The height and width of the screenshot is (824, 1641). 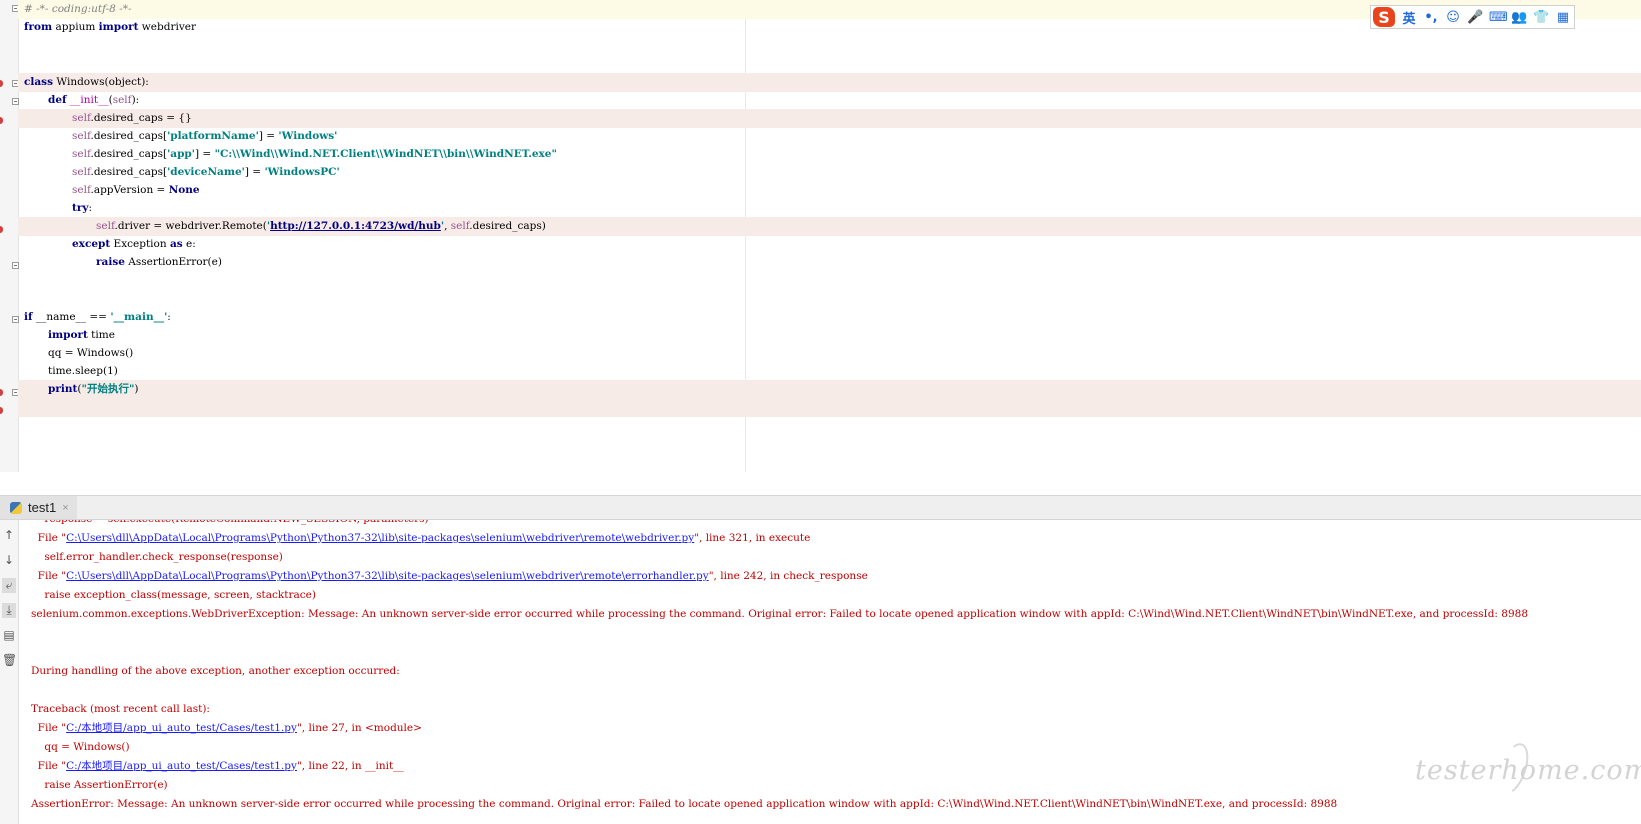 I want to click on toolbox-grid-icon: ▦, so click(x=1563, y=17).